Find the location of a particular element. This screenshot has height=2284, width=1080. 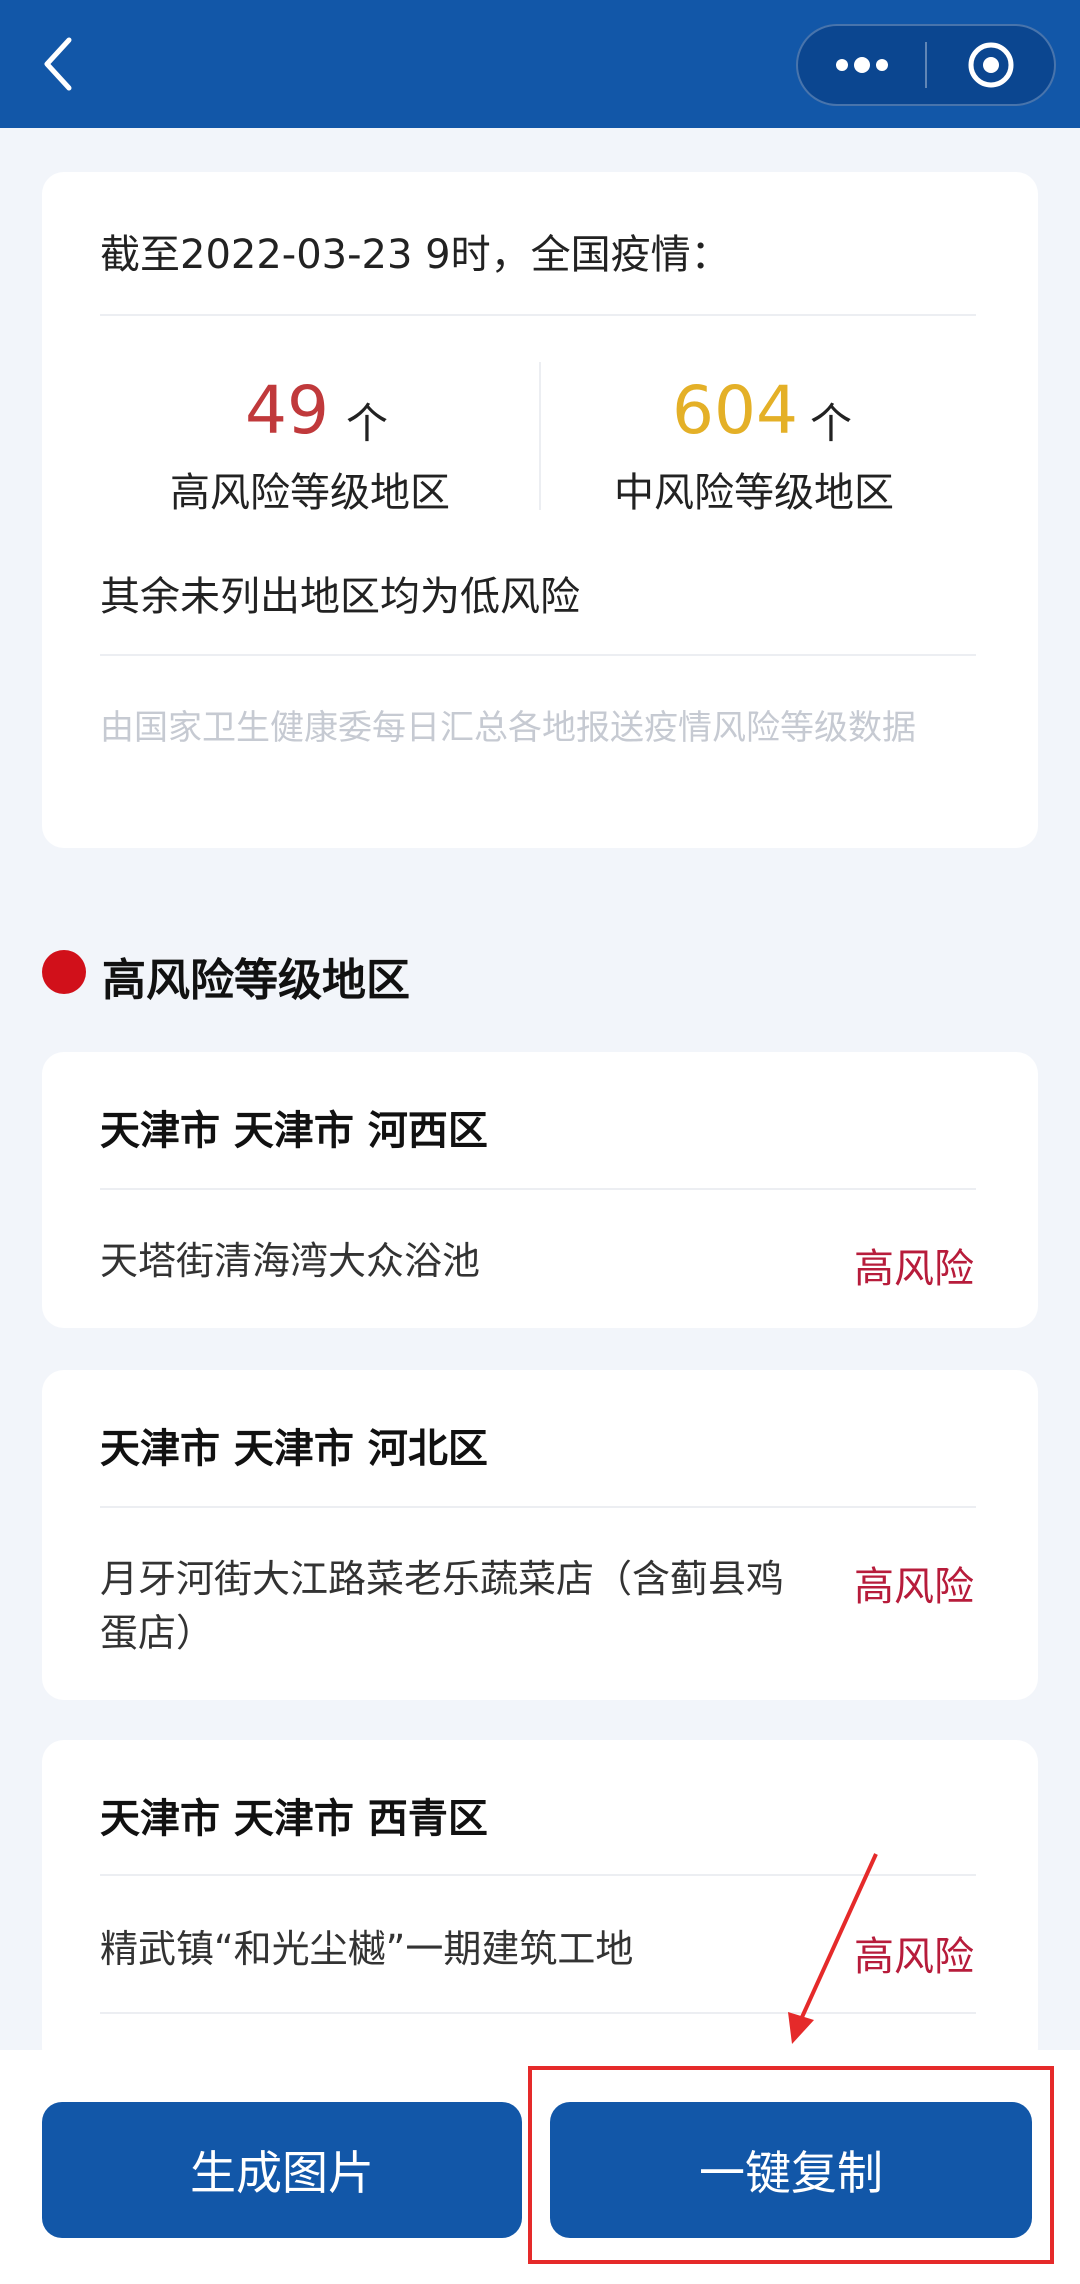

mini-program-capsule is located at coordinates (926, 65).